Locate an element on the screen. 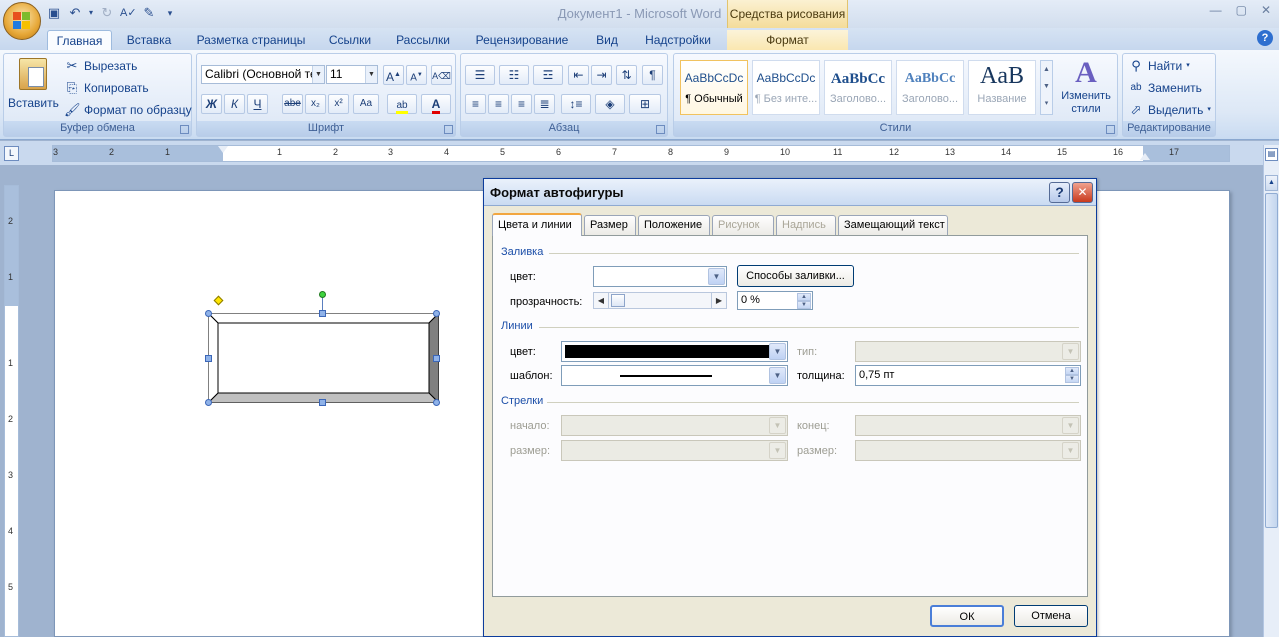 The width and height of the screenshot is (1279, 637). bevel-autoshape is located at coordinates (323, 358).